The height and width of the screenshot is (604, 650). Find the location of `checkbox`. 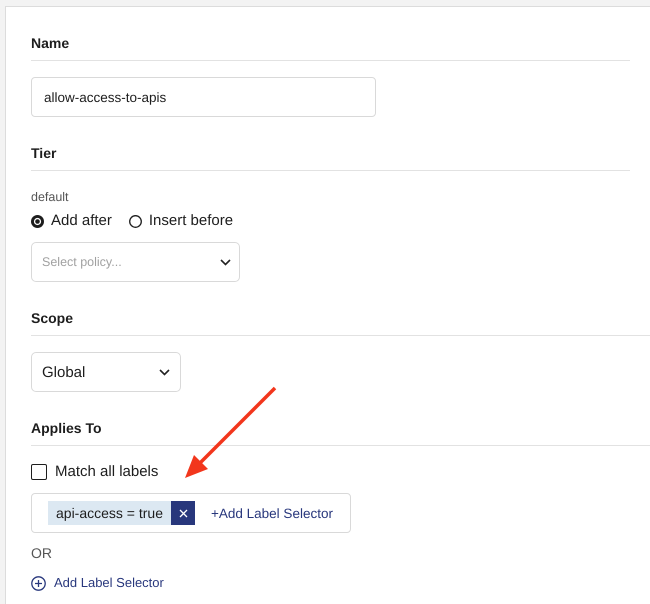

checkbox is located at coordinates (39, 472).